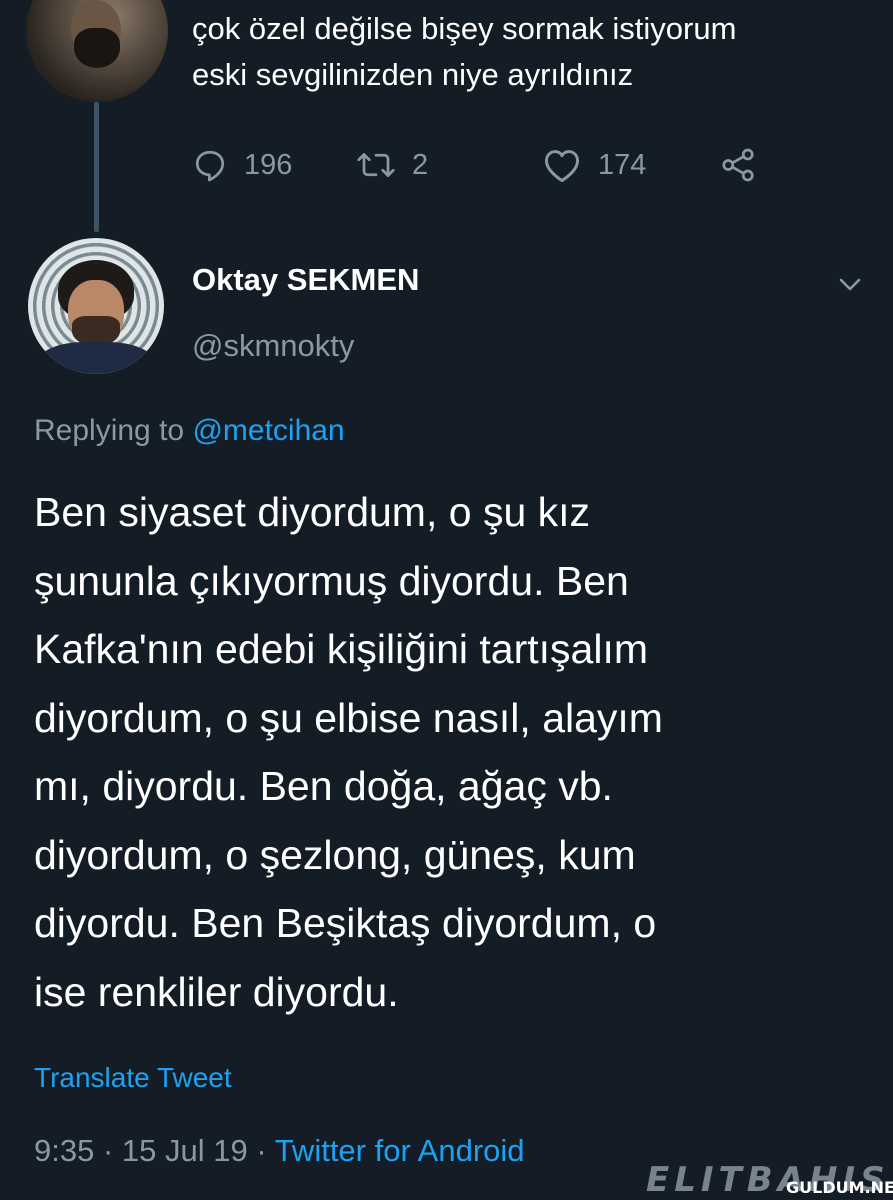 The image size is (893, 1200). I want to click on like-count: 174, so click(622, 164).